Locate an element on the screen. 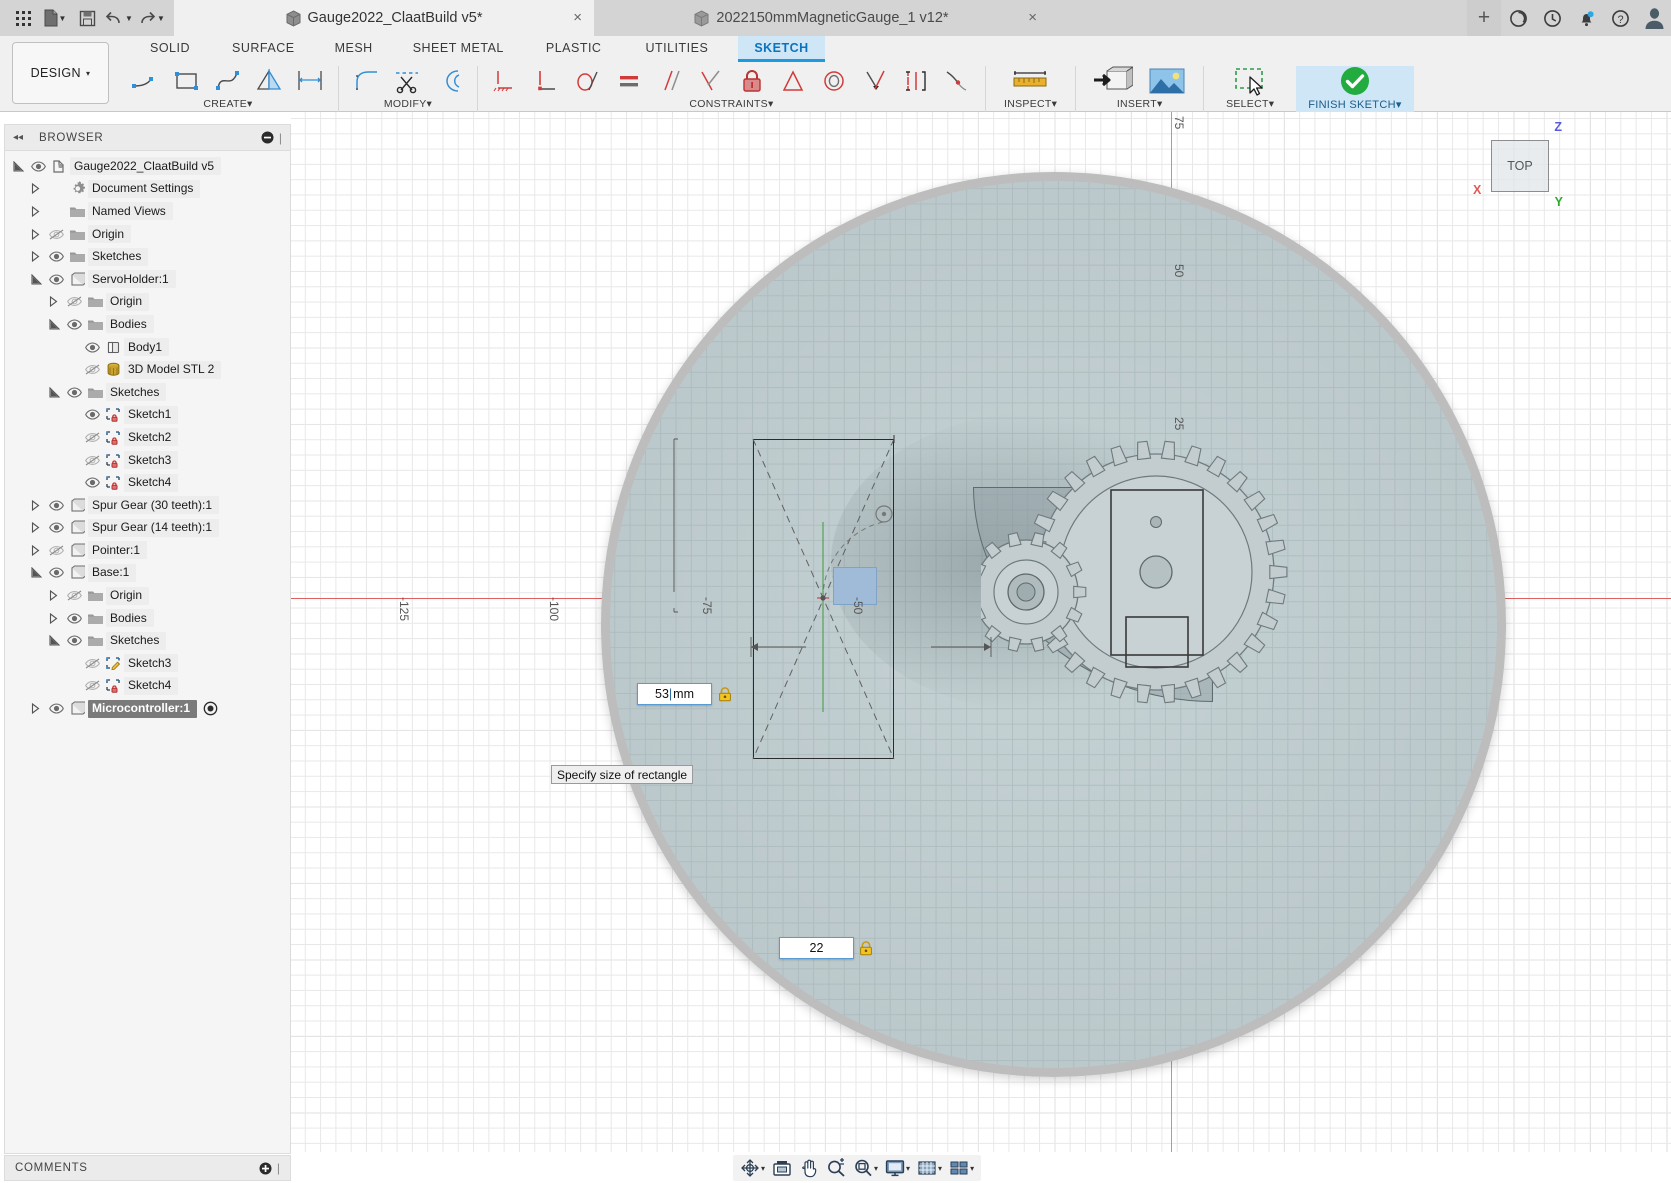  curvature-constraint-button is located at coordinates (957, 81).